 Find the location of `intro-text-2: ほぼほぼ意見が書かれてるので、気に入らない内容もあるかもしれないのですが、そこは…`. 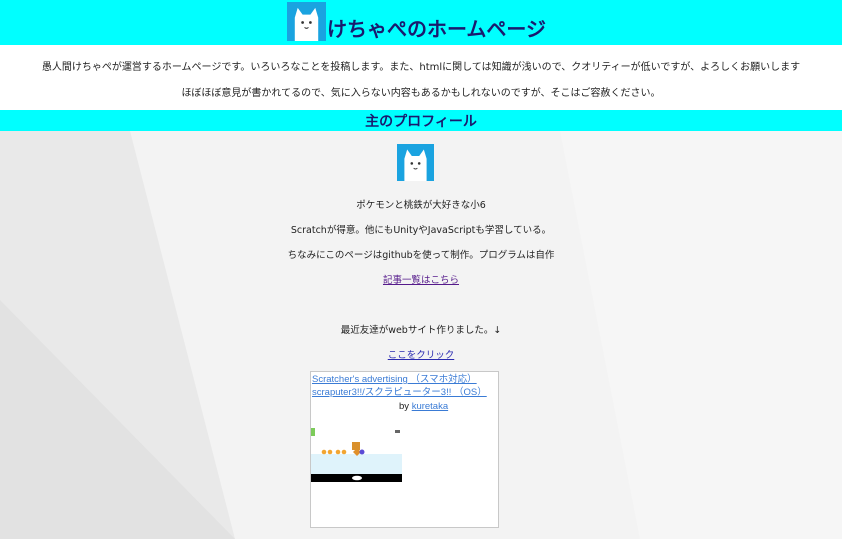

intro-text-2: ほぼほぼ意見が書かれてるので、気に入らない内容もあるかもしれないのですが、そこは… is located at coordinates (421, 93).